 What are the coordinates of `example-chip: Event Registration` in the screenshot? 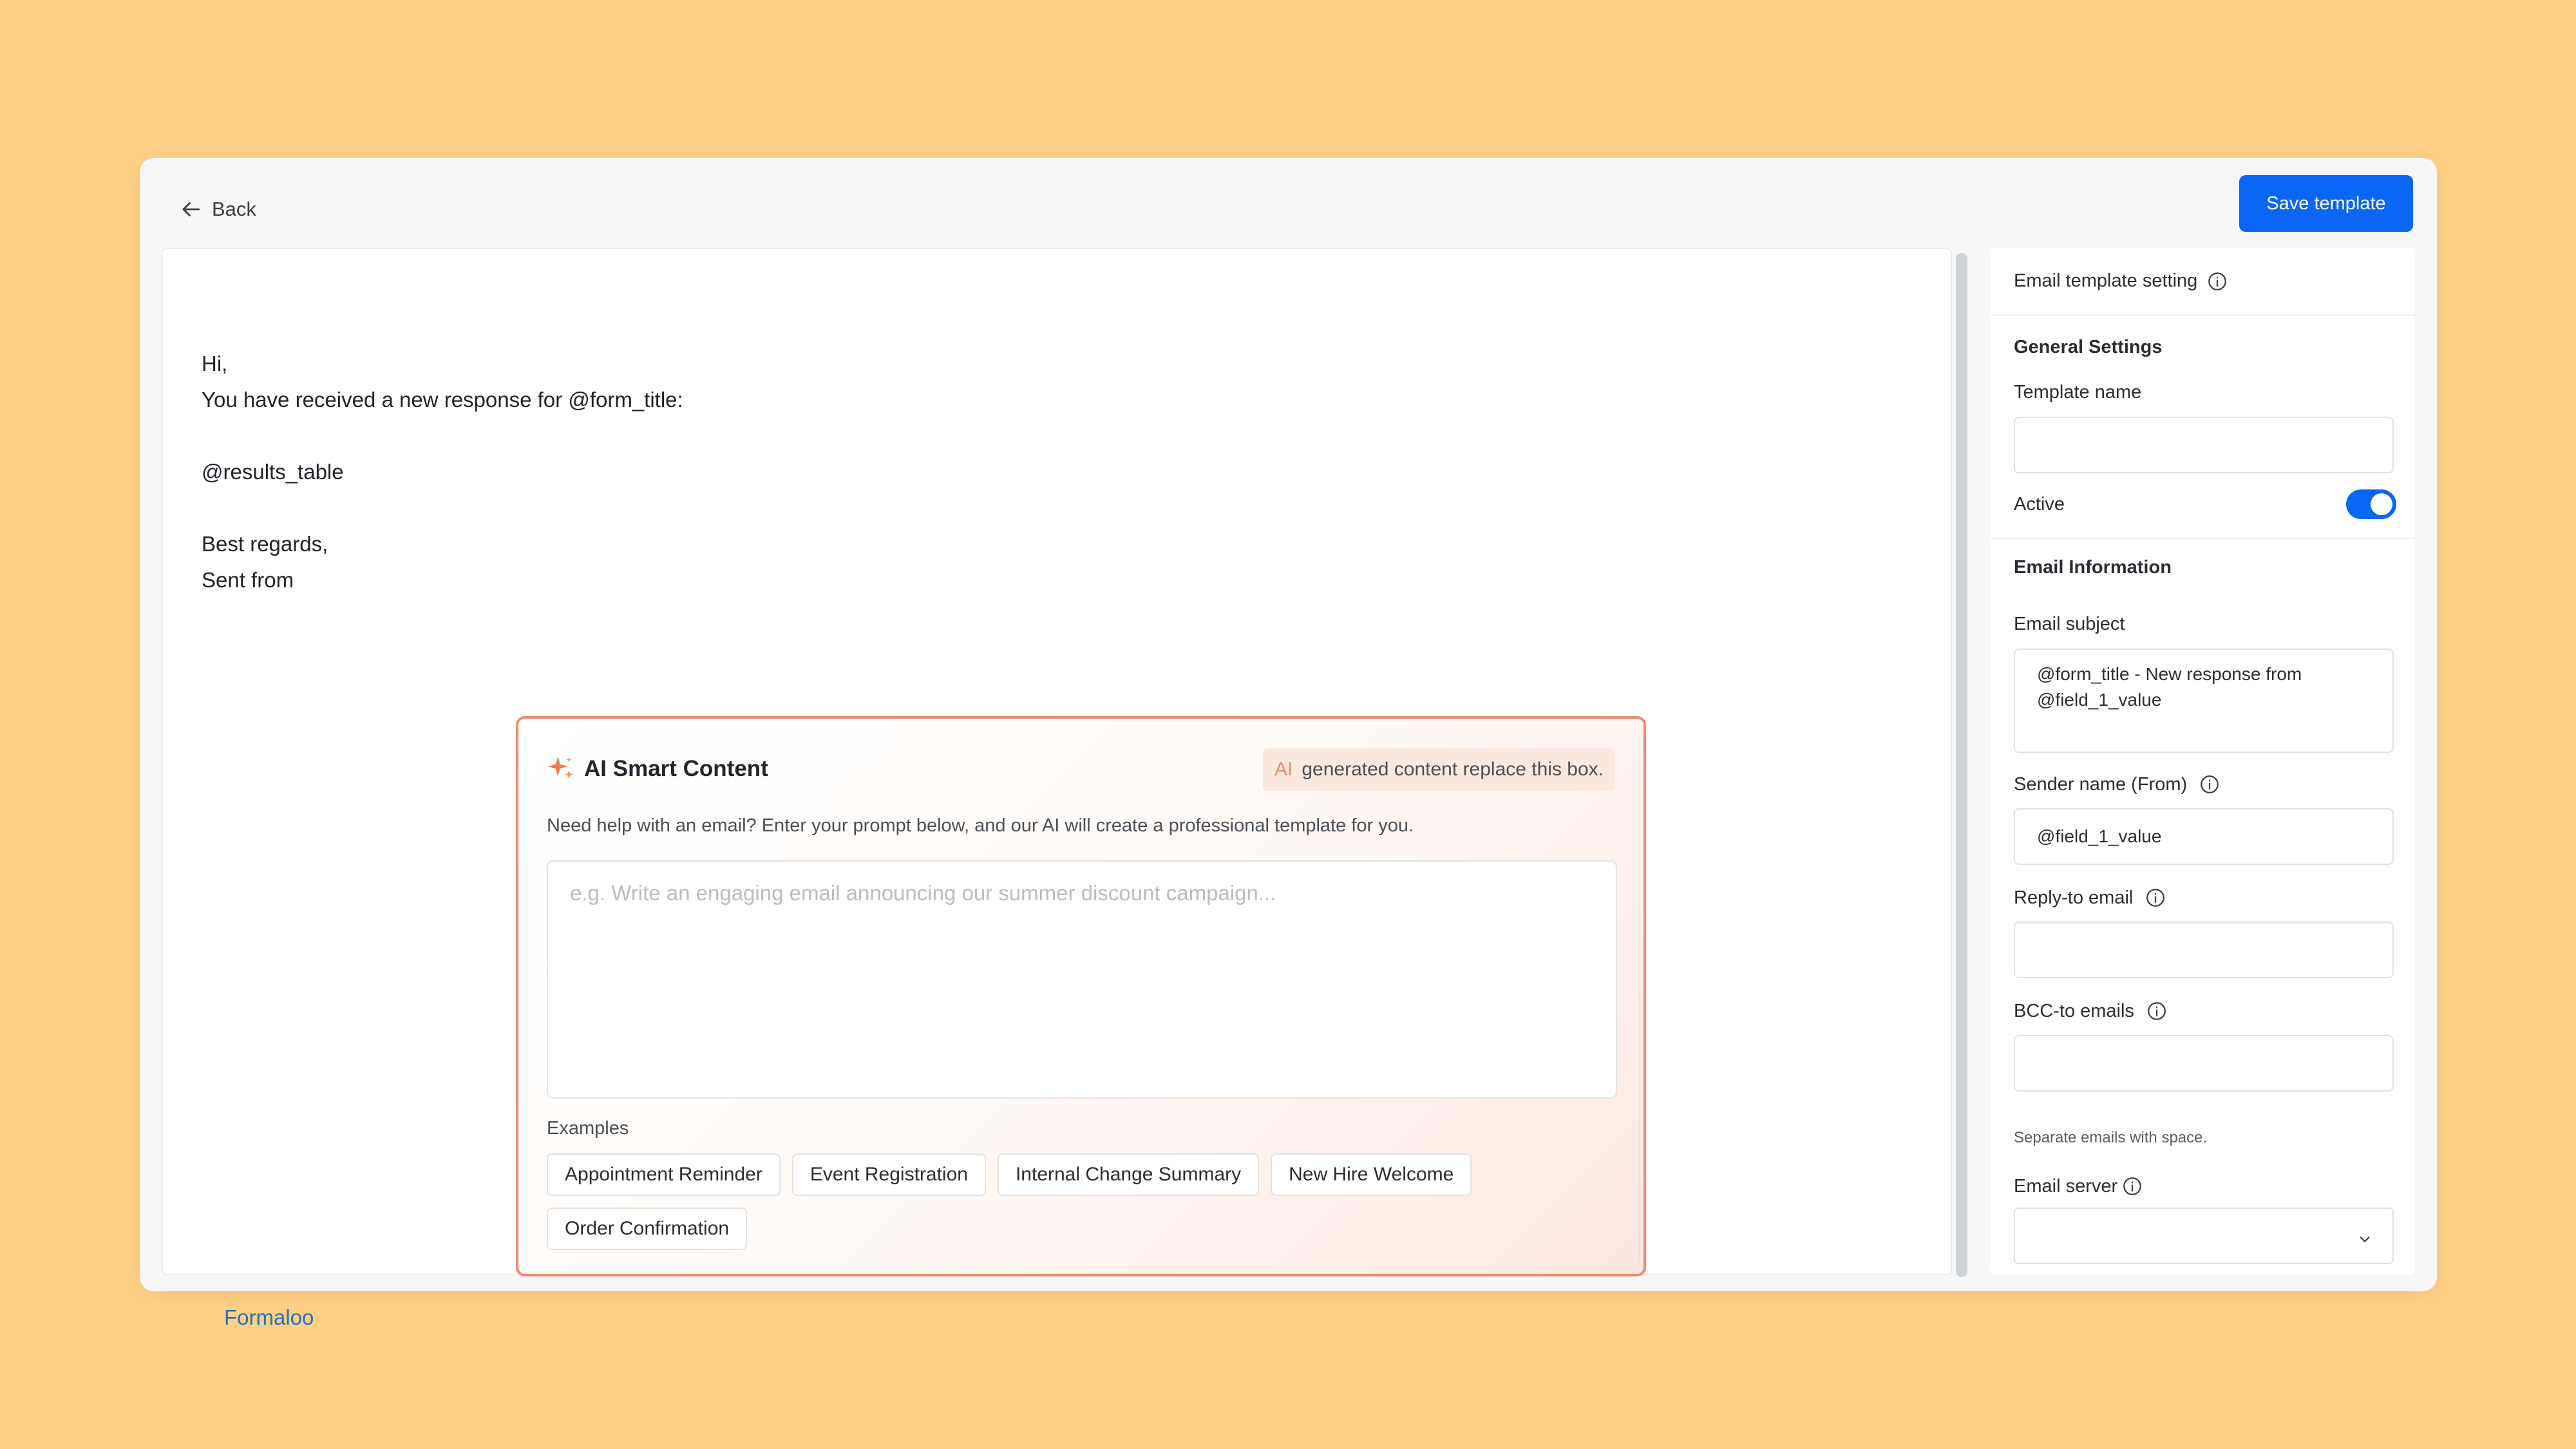 It's located at (888, 1174).